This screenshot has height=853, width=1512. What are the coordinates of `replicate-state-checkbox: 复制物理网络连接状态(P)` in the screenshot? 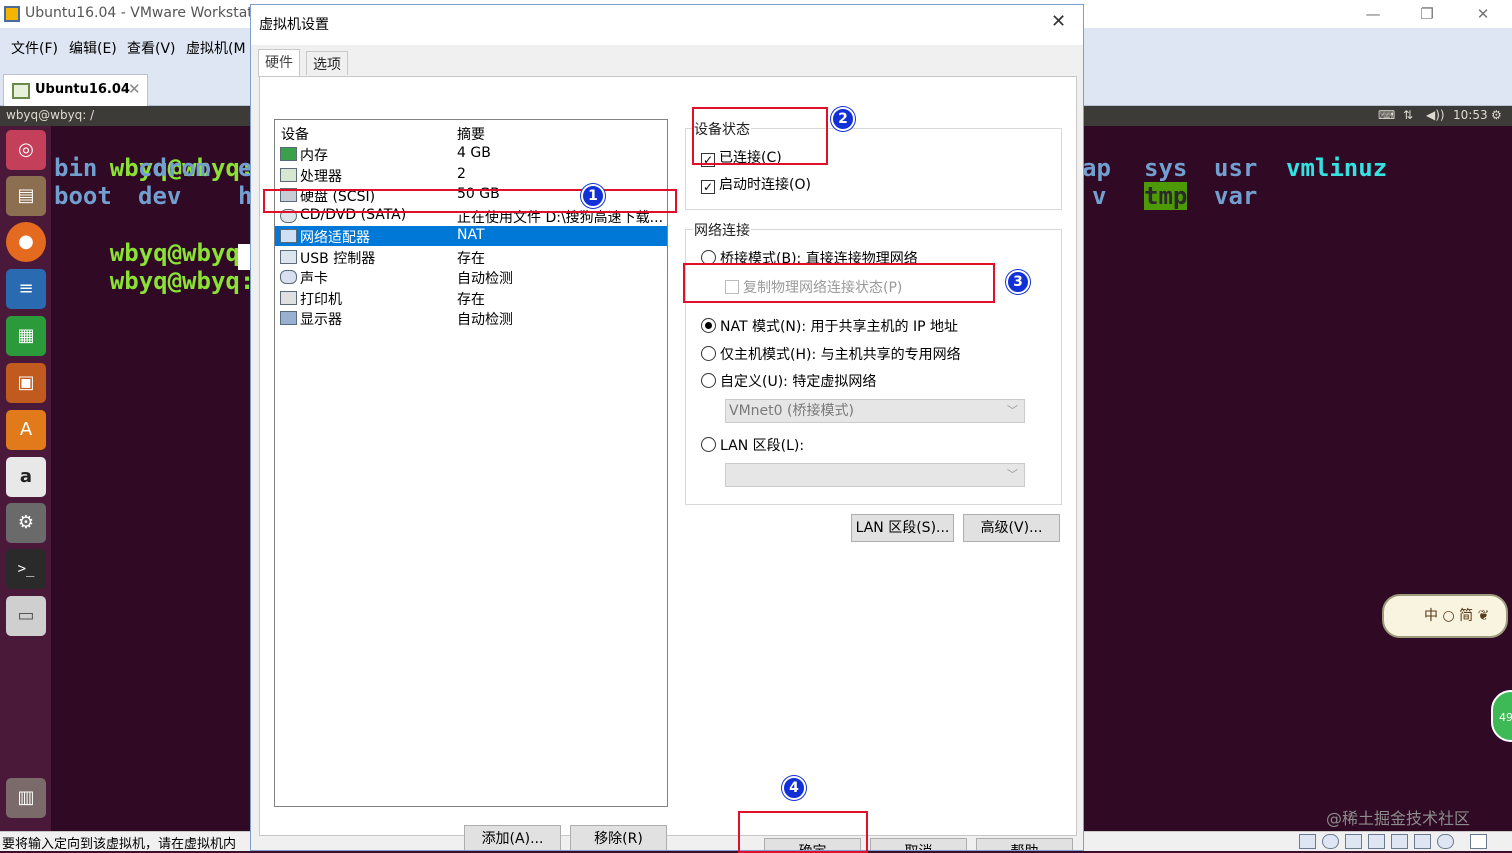 It's located at (813, 287).